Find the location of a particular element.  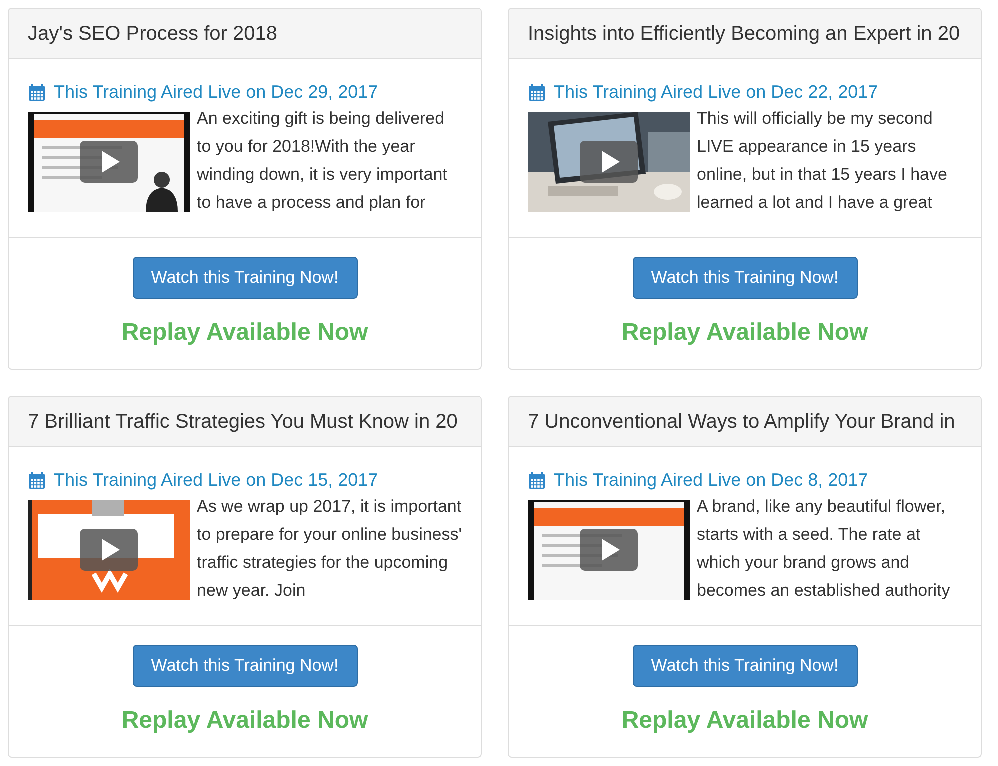

aired-date: This Training Aired Live on Dec 8, 2017 is located at coordinates (711, 480).